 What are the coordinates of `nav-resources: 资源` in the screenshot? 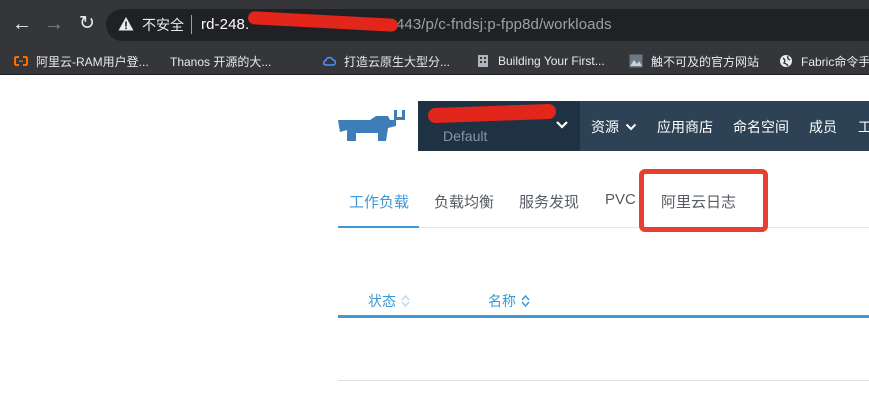 It's located at (614, 127).